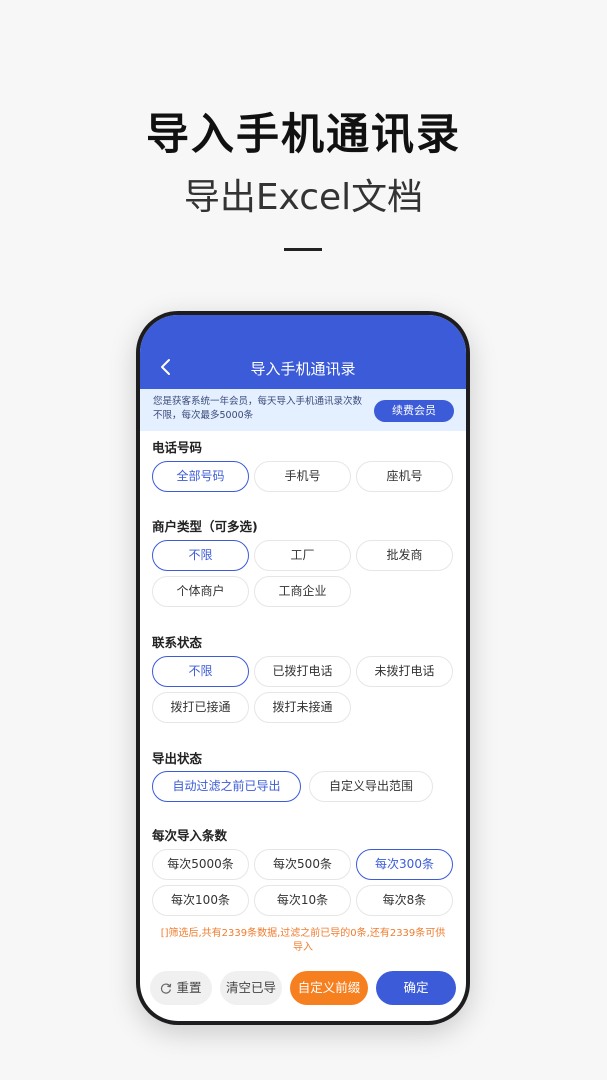 Image resolution: width=607 pixels, height=1080 pixels. Describe the element at coordinates (258, 408) in the screenshot. I see `notice-text: 您是获客系统一年会员，每天导入手机通讯录次数不限，每次最多5000条` at that location.